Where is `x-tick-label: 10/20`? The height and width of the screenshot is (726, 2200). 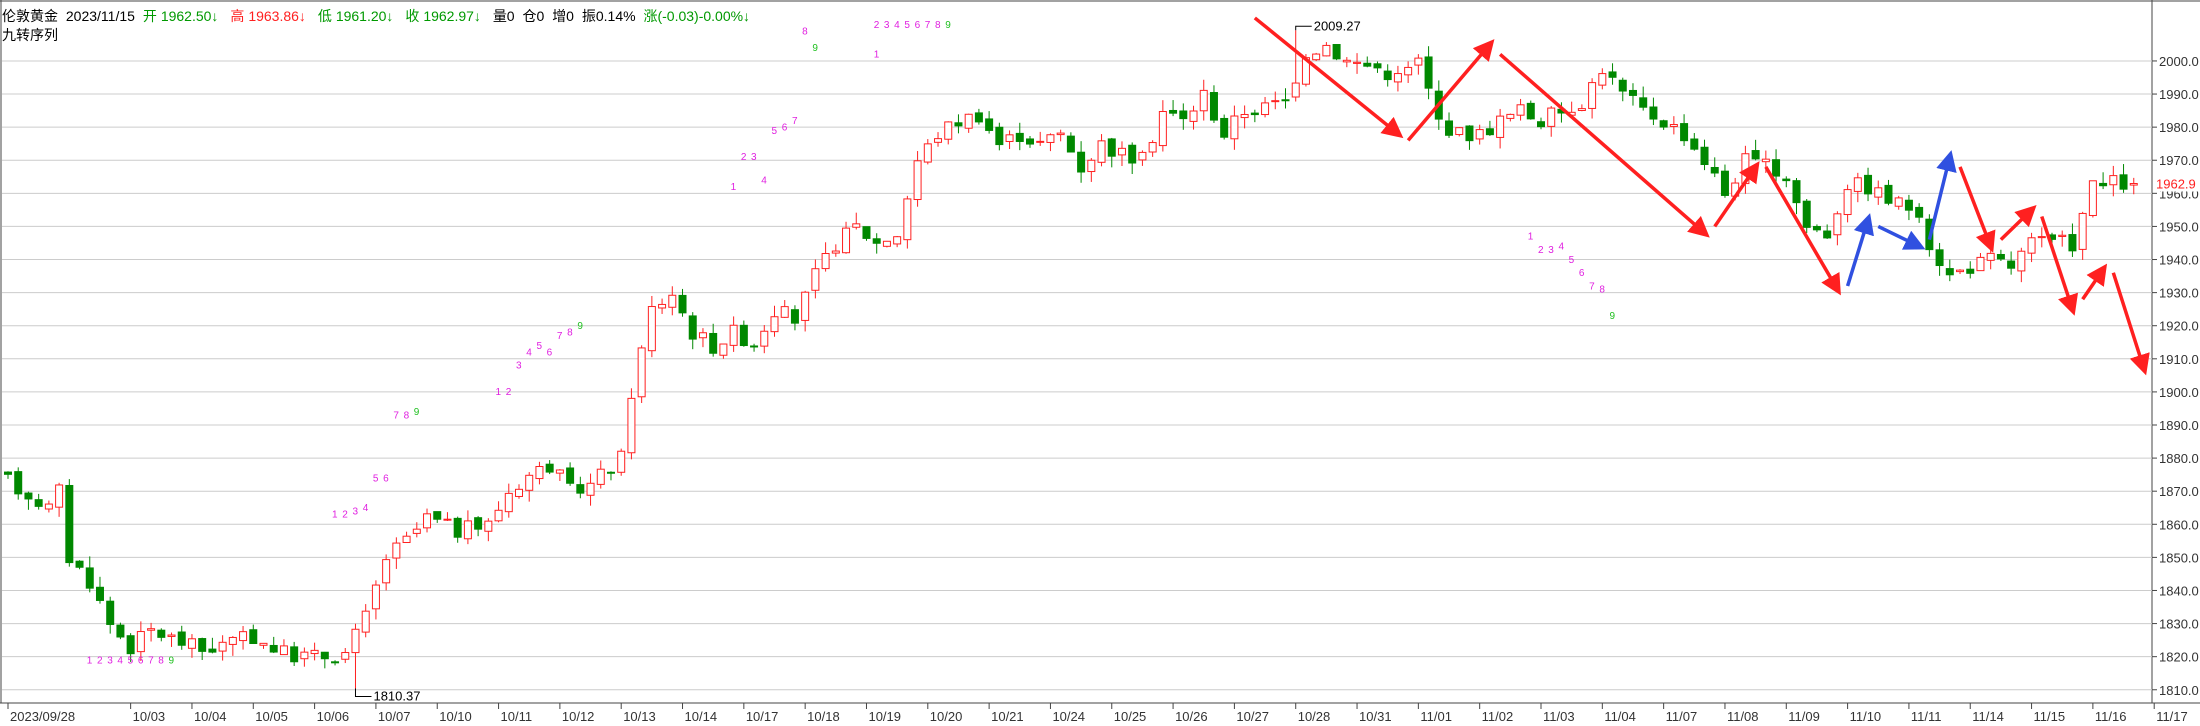
x-tick-label: 10/20 is located at coordinates (946, 716).